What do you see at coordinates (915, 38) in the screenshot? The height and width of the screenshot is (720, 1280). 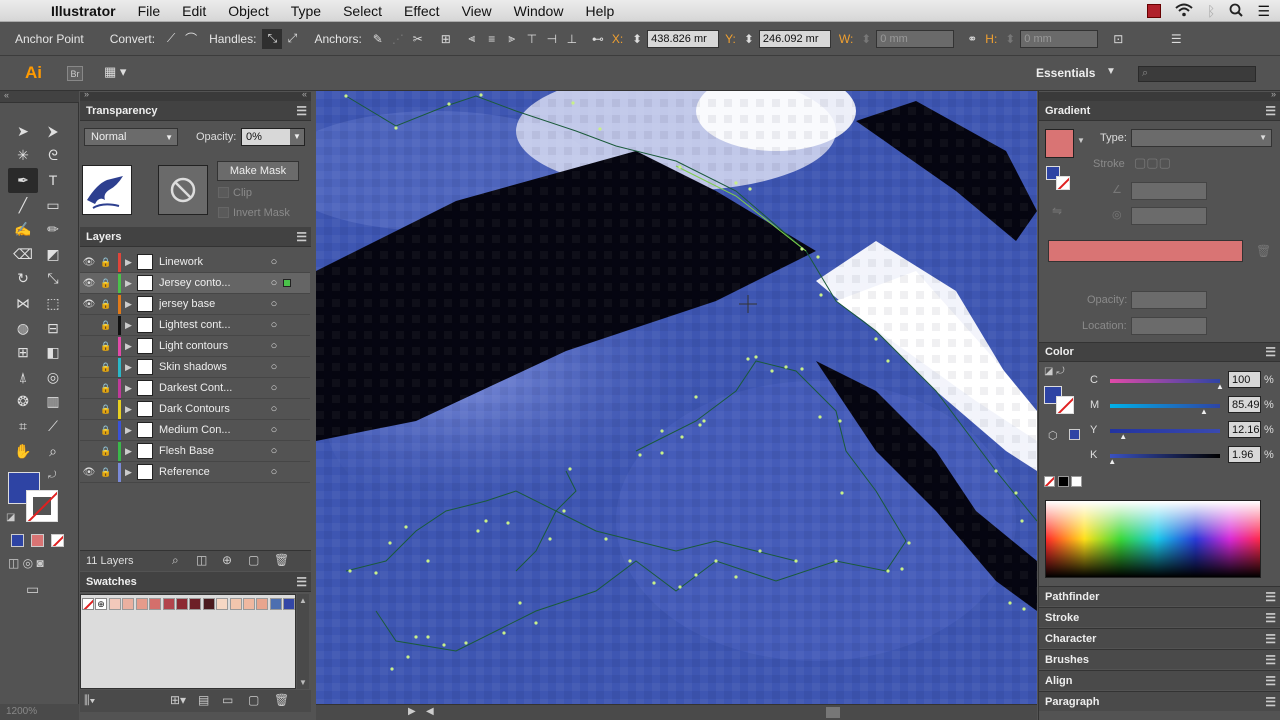 I see `w-field: 0 mm` at bounding box center [915, 38].